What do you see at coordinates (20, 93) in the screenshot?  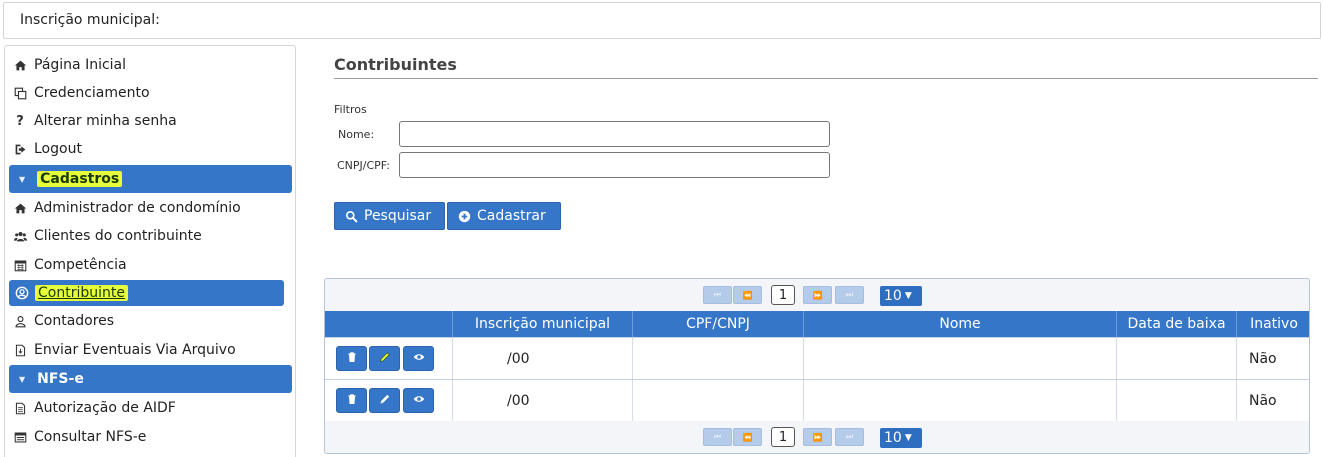 I see `copy-icon` at bounding box center [20, 93].